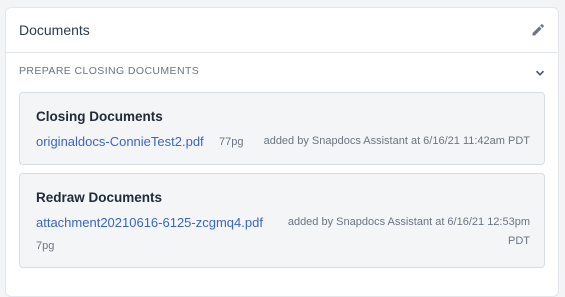  What do you see at coordinates (282, 30) in the screenshot?
I see `panel-header: Documents` at bounding box center [282, 30].